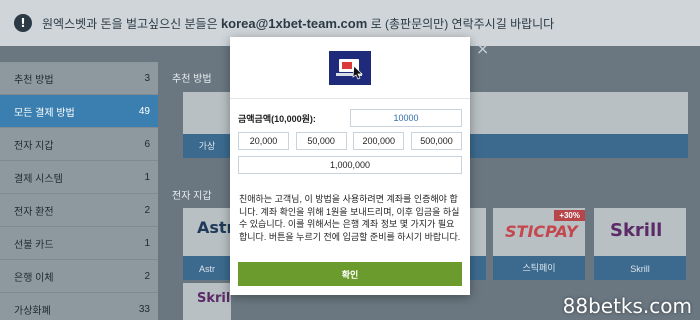  I want to click on warning-icon: !, so click(23, 23).